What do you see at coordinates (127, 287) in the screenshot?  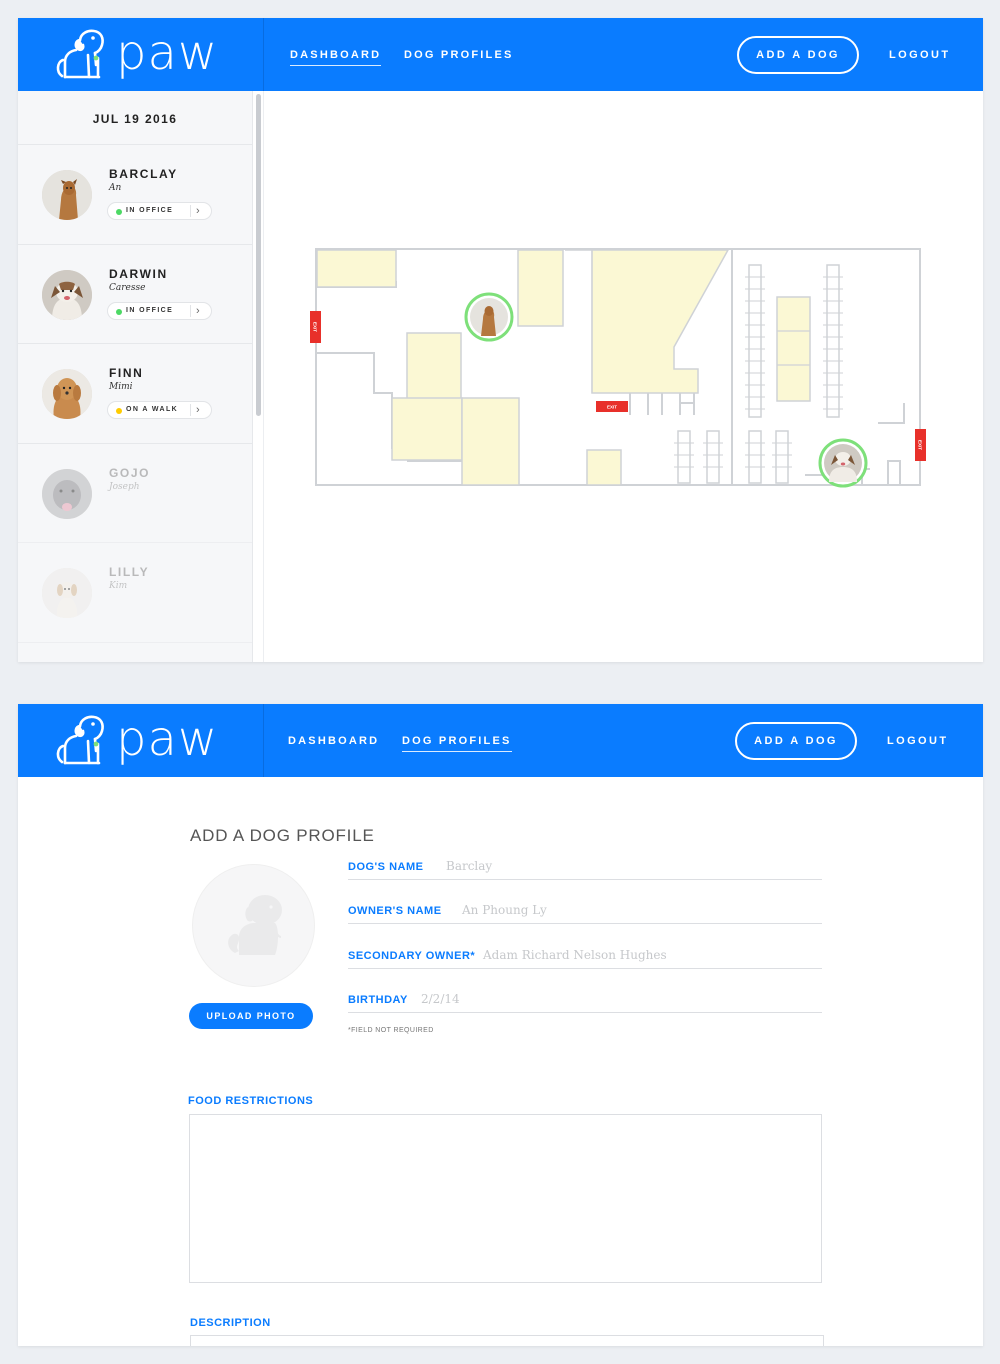 I see `owner-name: Caresse` at bounding box center [127, 287].